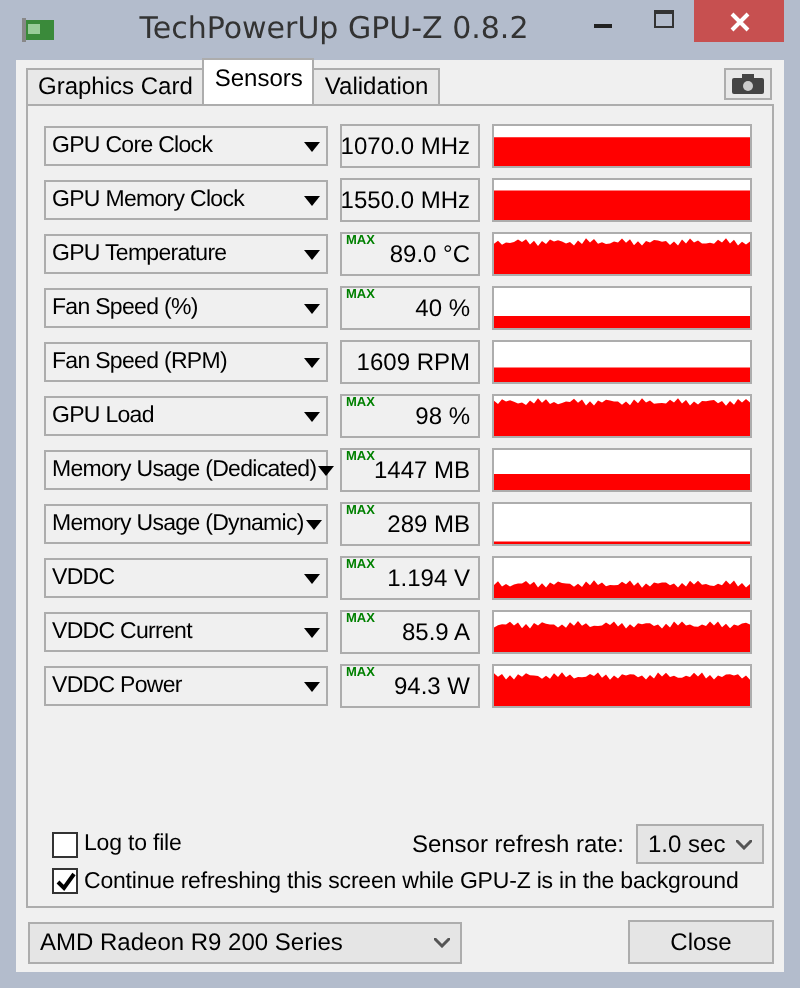 The image size is (800, 988). What do you see at coordinates (334, 28) in the screenshot?
I see `window-title: TechPowerUp GPU-Z 0.8.2` at bounding box center [334, 28].